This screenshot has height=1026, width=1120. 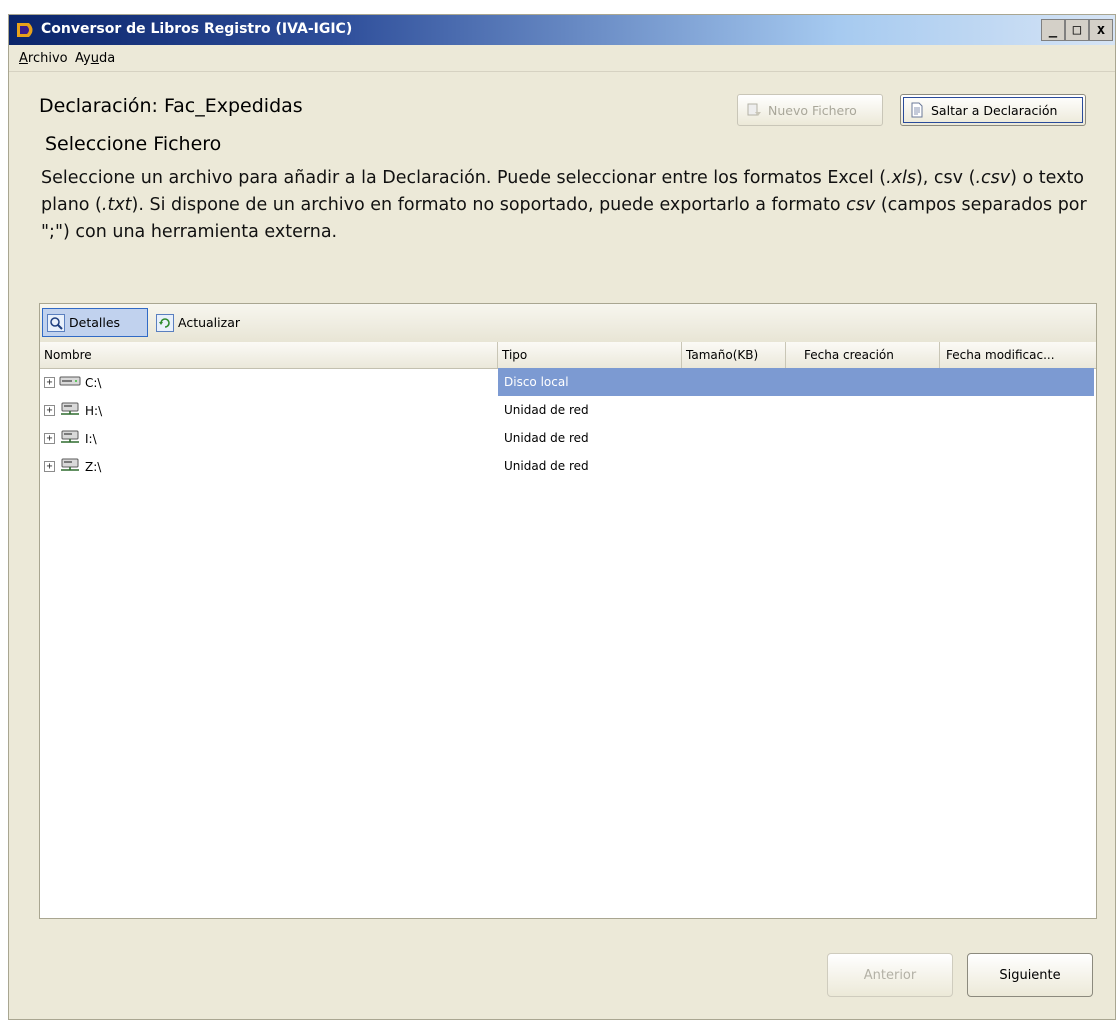 I want to click on document-icon, so click(x=917, y=110).